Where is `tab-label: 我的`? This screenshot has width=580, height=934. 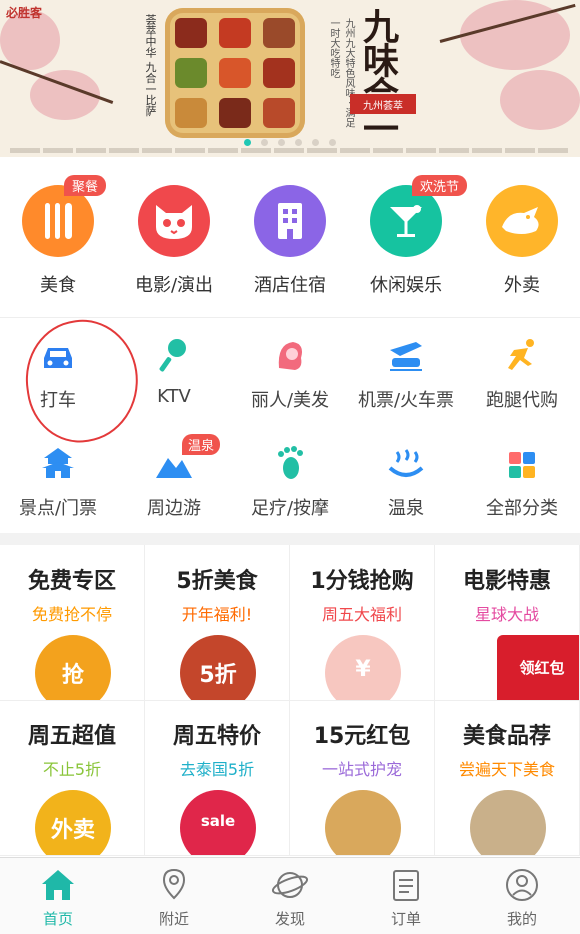
tab-label: 我的 is located at coordinates (521, 919).